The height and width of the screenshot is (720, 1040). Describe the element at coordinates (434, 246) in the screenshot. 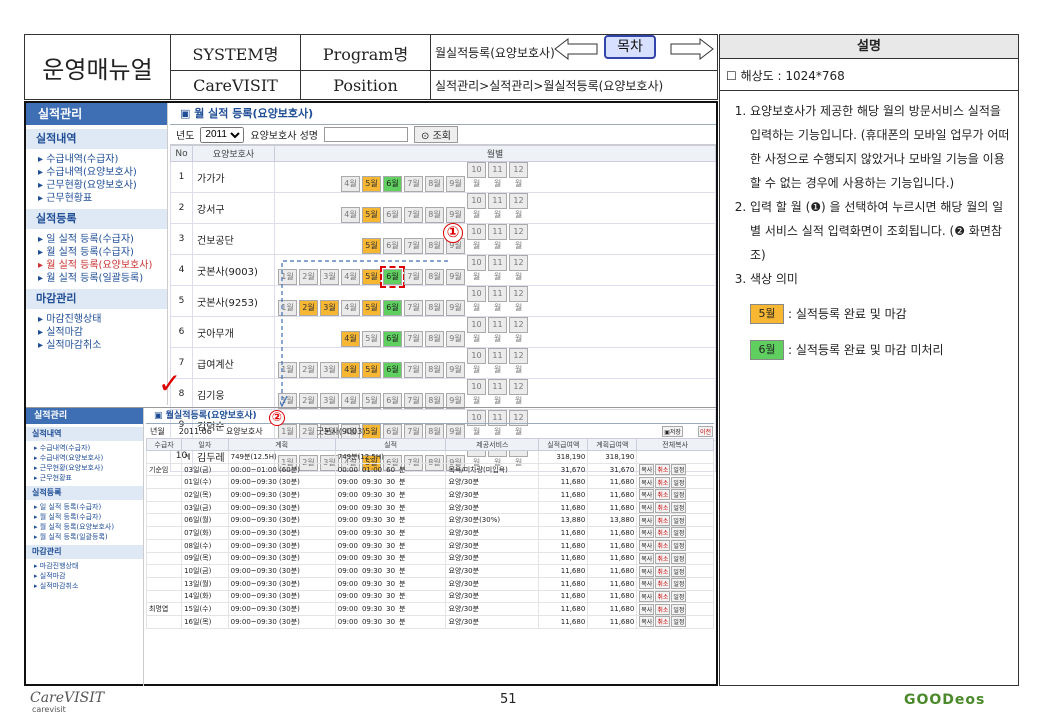

I see `month-button: 8월` at that location.